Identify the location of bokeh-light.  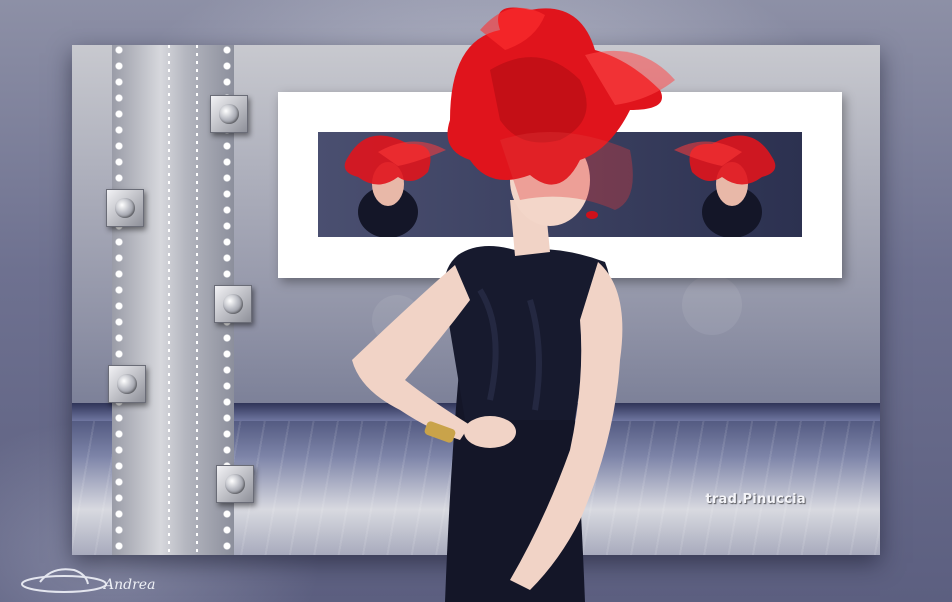
(712, 305).